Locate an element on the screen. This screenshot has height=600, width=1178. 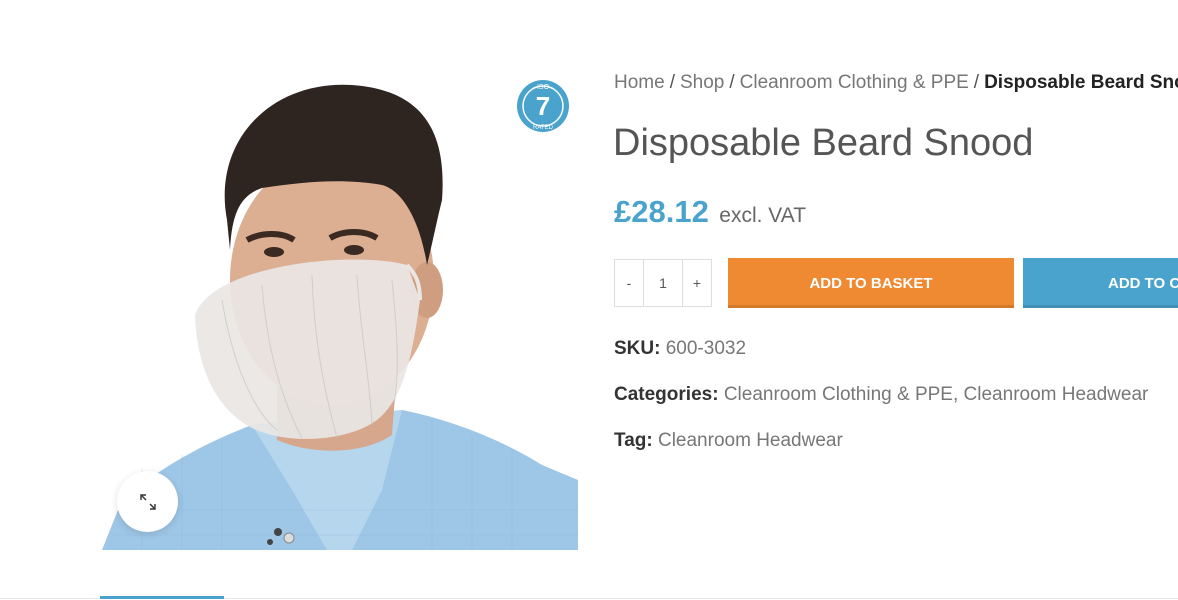
badge-top-text: ISO is located at coordinates (543, 87).